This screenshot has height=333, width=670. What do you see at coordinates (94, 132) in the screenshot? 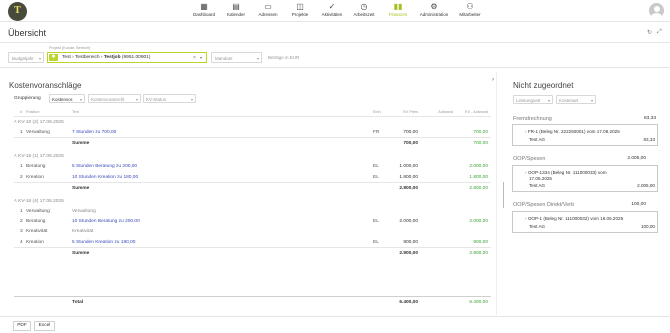
I see `row-text-link: 7 Stunden zu 700,00` at bounding box center [94, 132].